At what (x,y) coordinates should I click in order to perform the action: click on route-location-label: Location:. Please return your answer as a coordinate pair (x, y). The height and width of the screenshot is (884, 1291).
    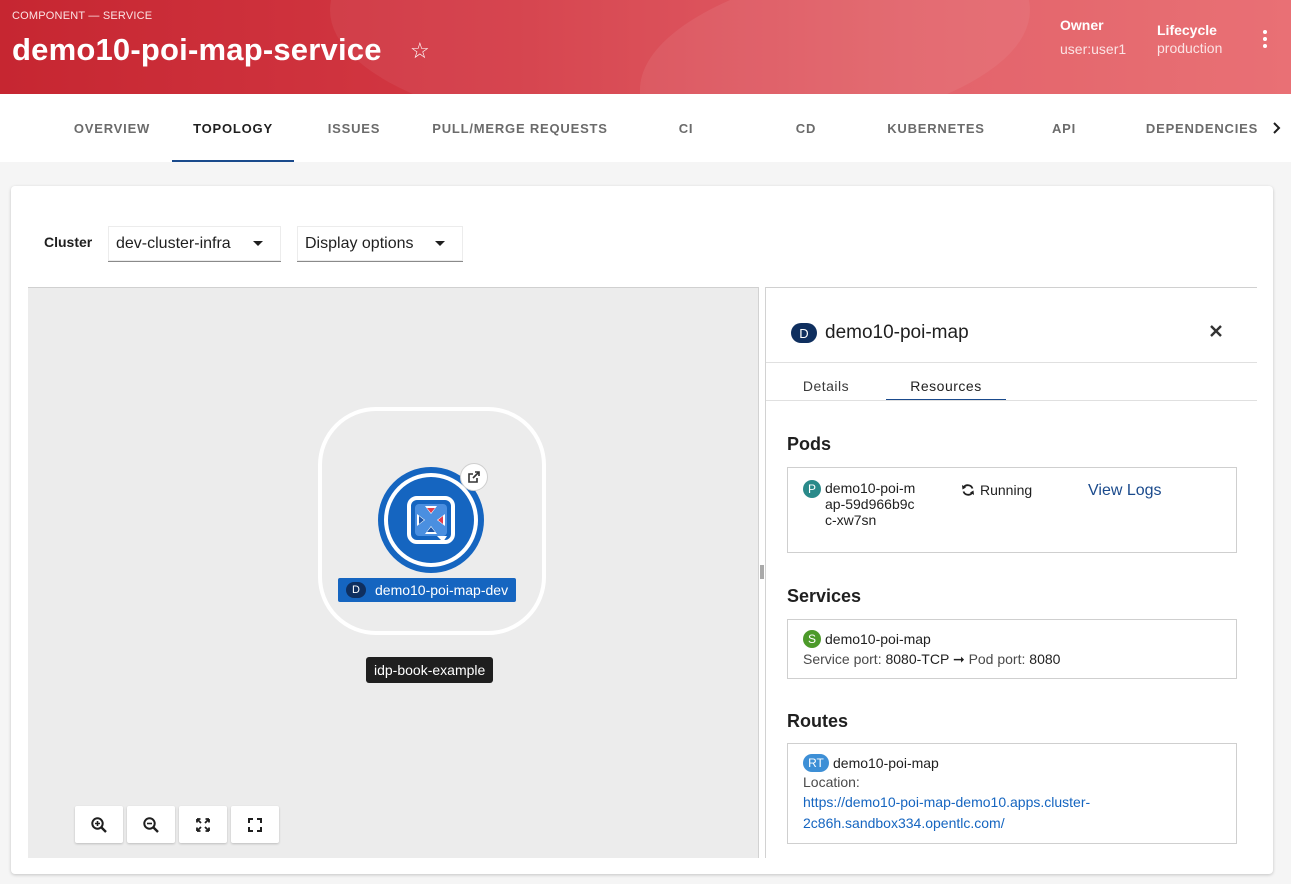
    Looking at the image, I should click on (831, 782).